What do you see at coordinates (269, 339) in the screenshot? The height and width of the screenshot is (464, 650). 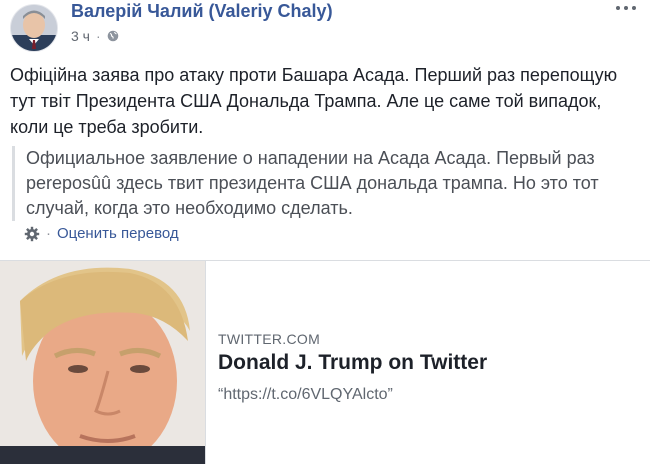 I see `link-domain: TWITTER.COM` at bounding box center [269, 339].